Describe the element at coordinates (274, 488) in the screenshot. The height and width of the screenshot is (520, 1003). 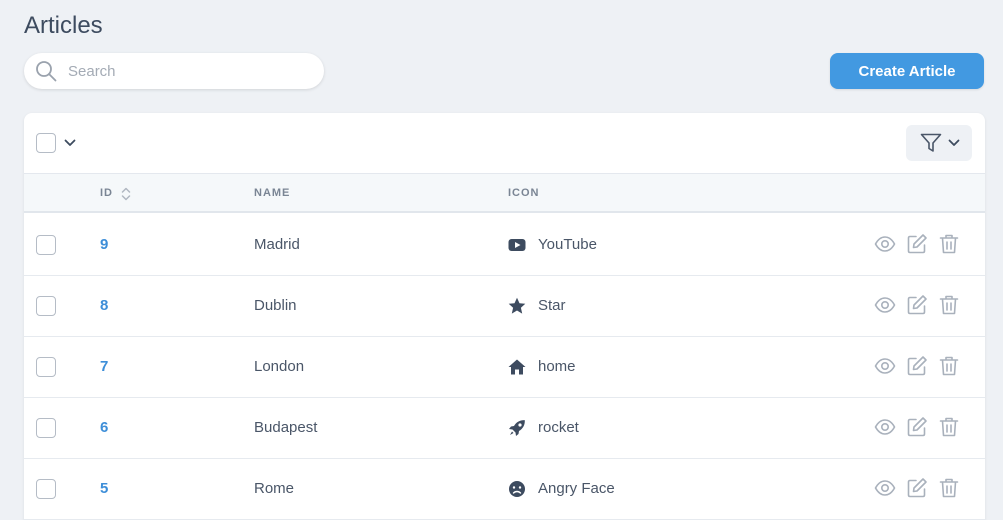
I see `article-name: Rome` at that location.